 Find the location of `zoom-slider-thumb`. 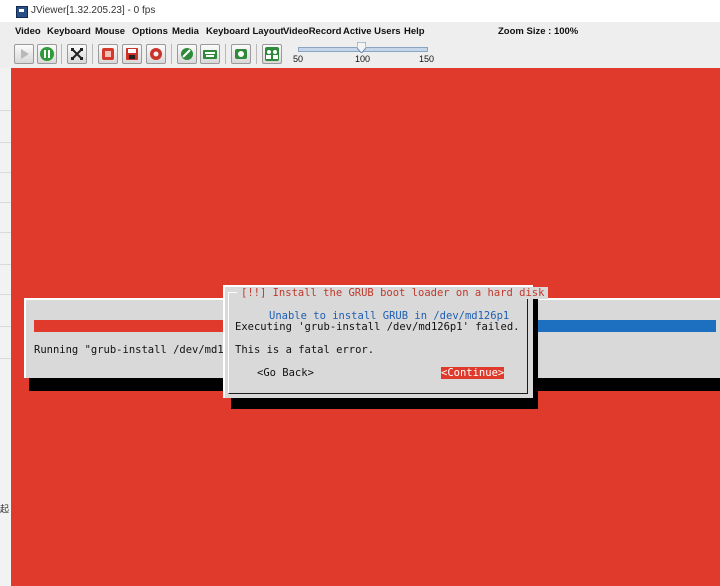

zoom-slider-thumb is located at coordinates (361, 47).